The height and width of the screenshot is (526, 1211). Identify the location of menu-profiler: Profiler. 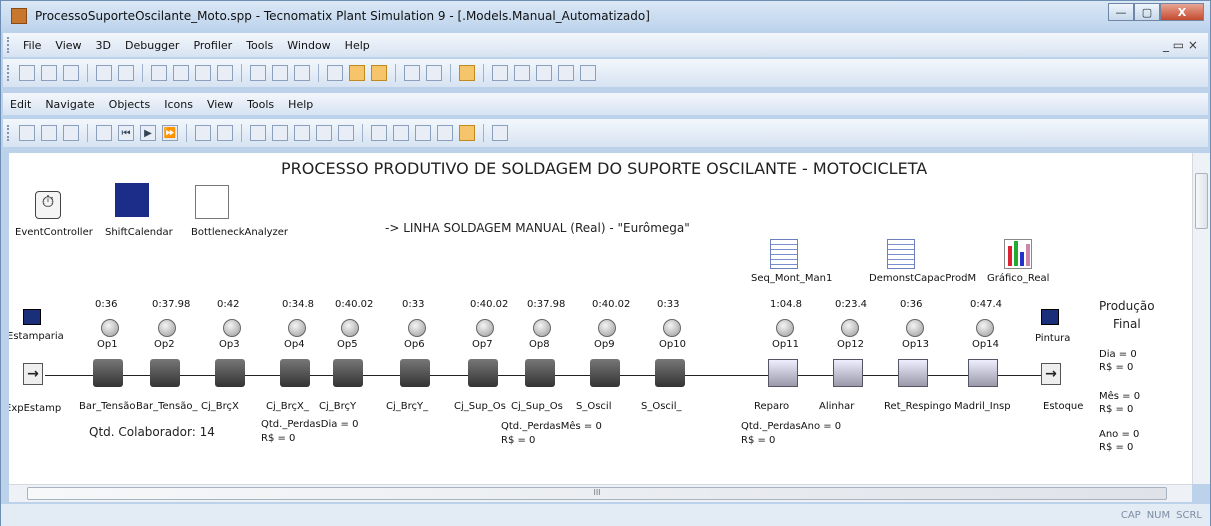
(212, 45).